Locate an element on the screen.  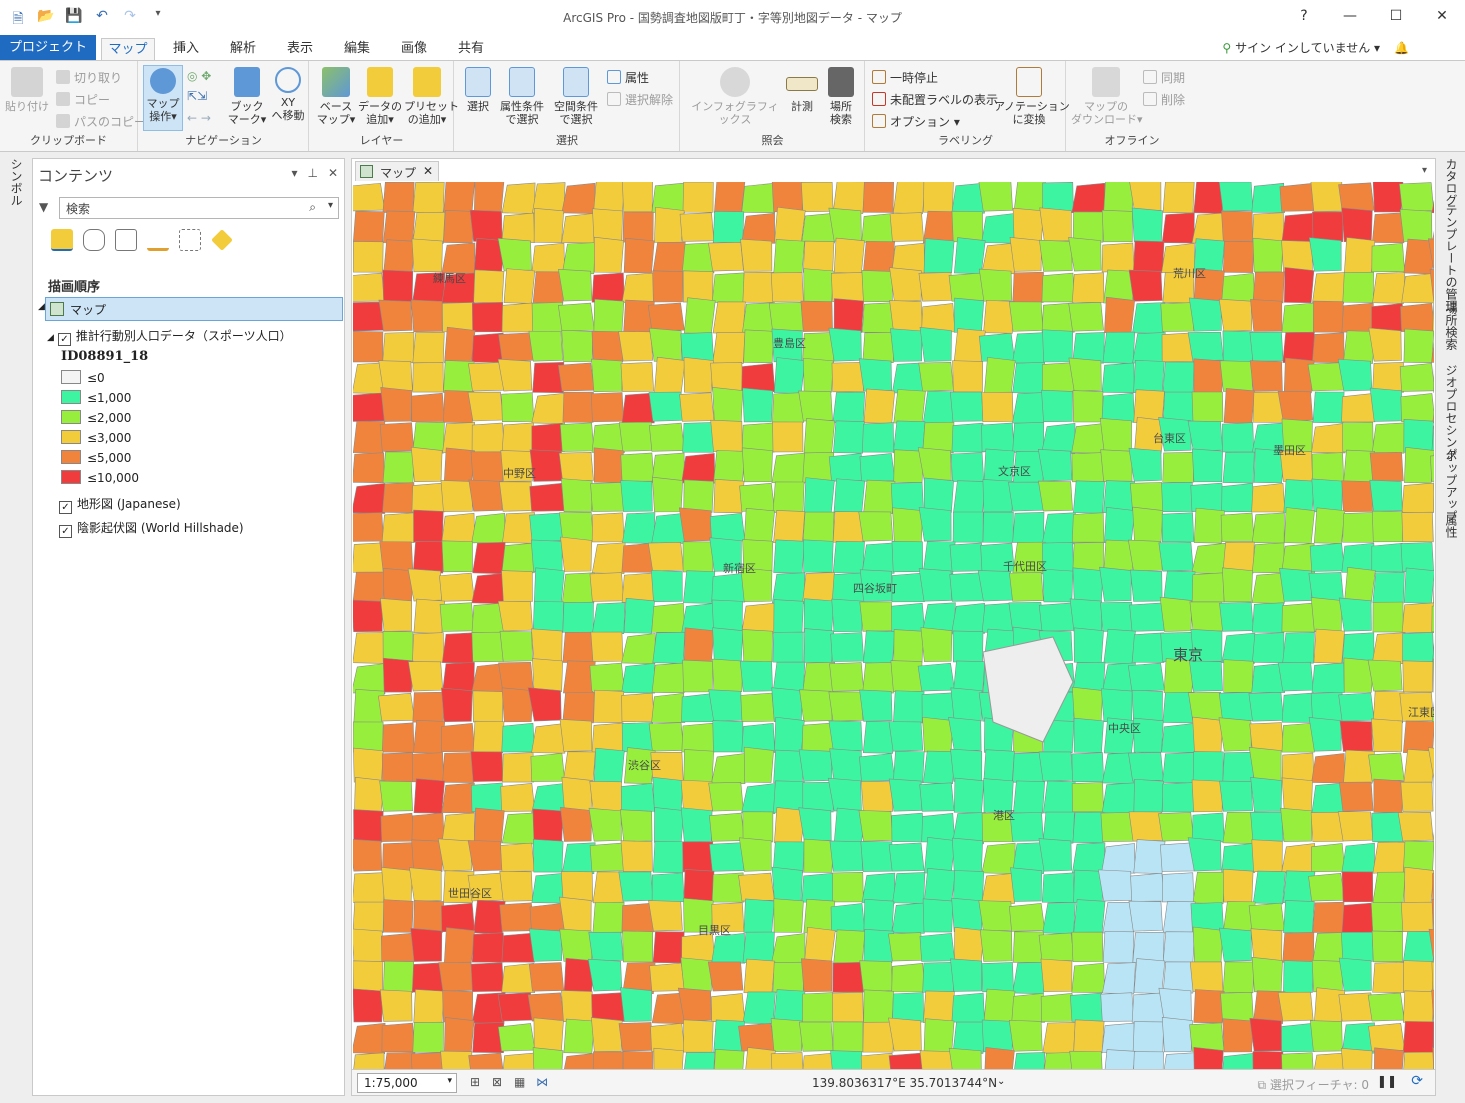
expand-map-icon: ◢ is located at coordinates (41, 307).